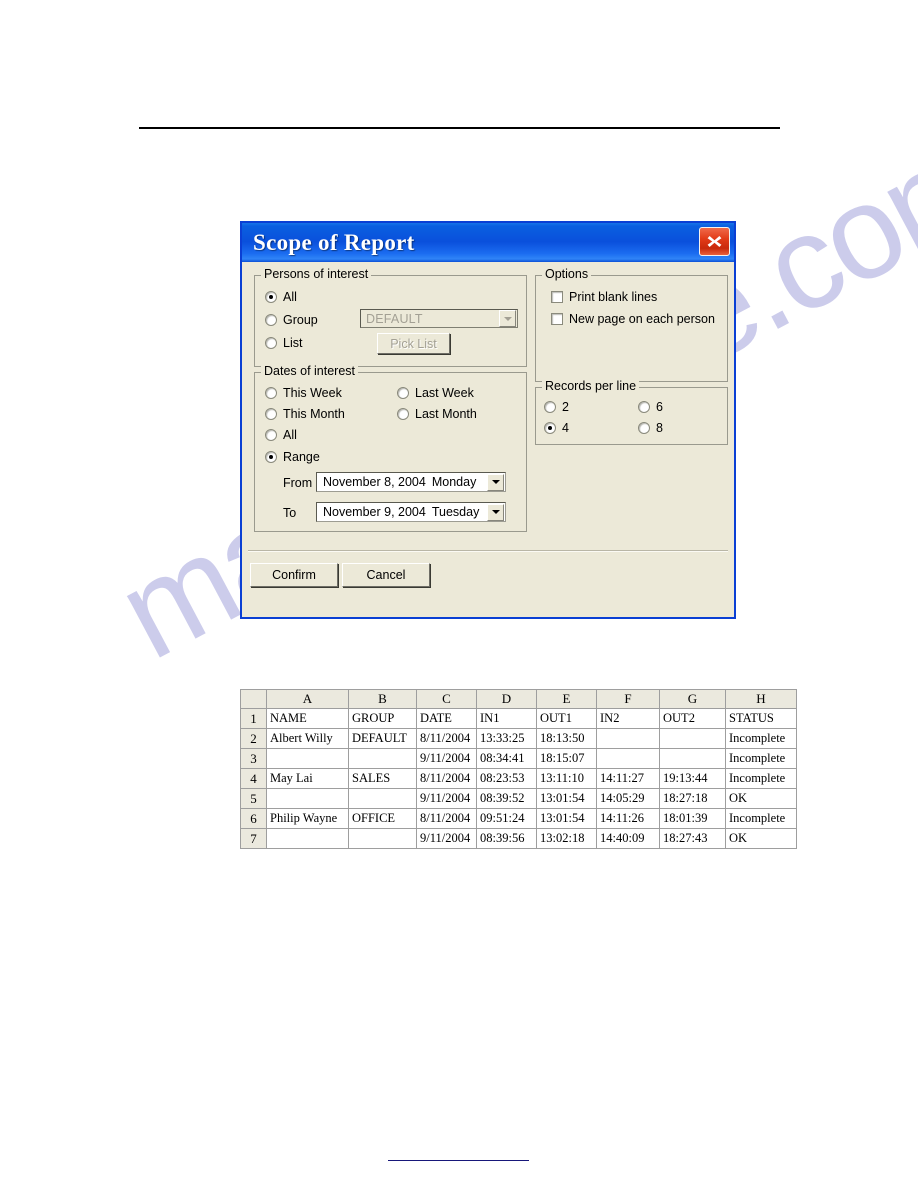  Describe the element at coordinates (253, 718) in the screenshot. I see `row-header: 1` at that location.